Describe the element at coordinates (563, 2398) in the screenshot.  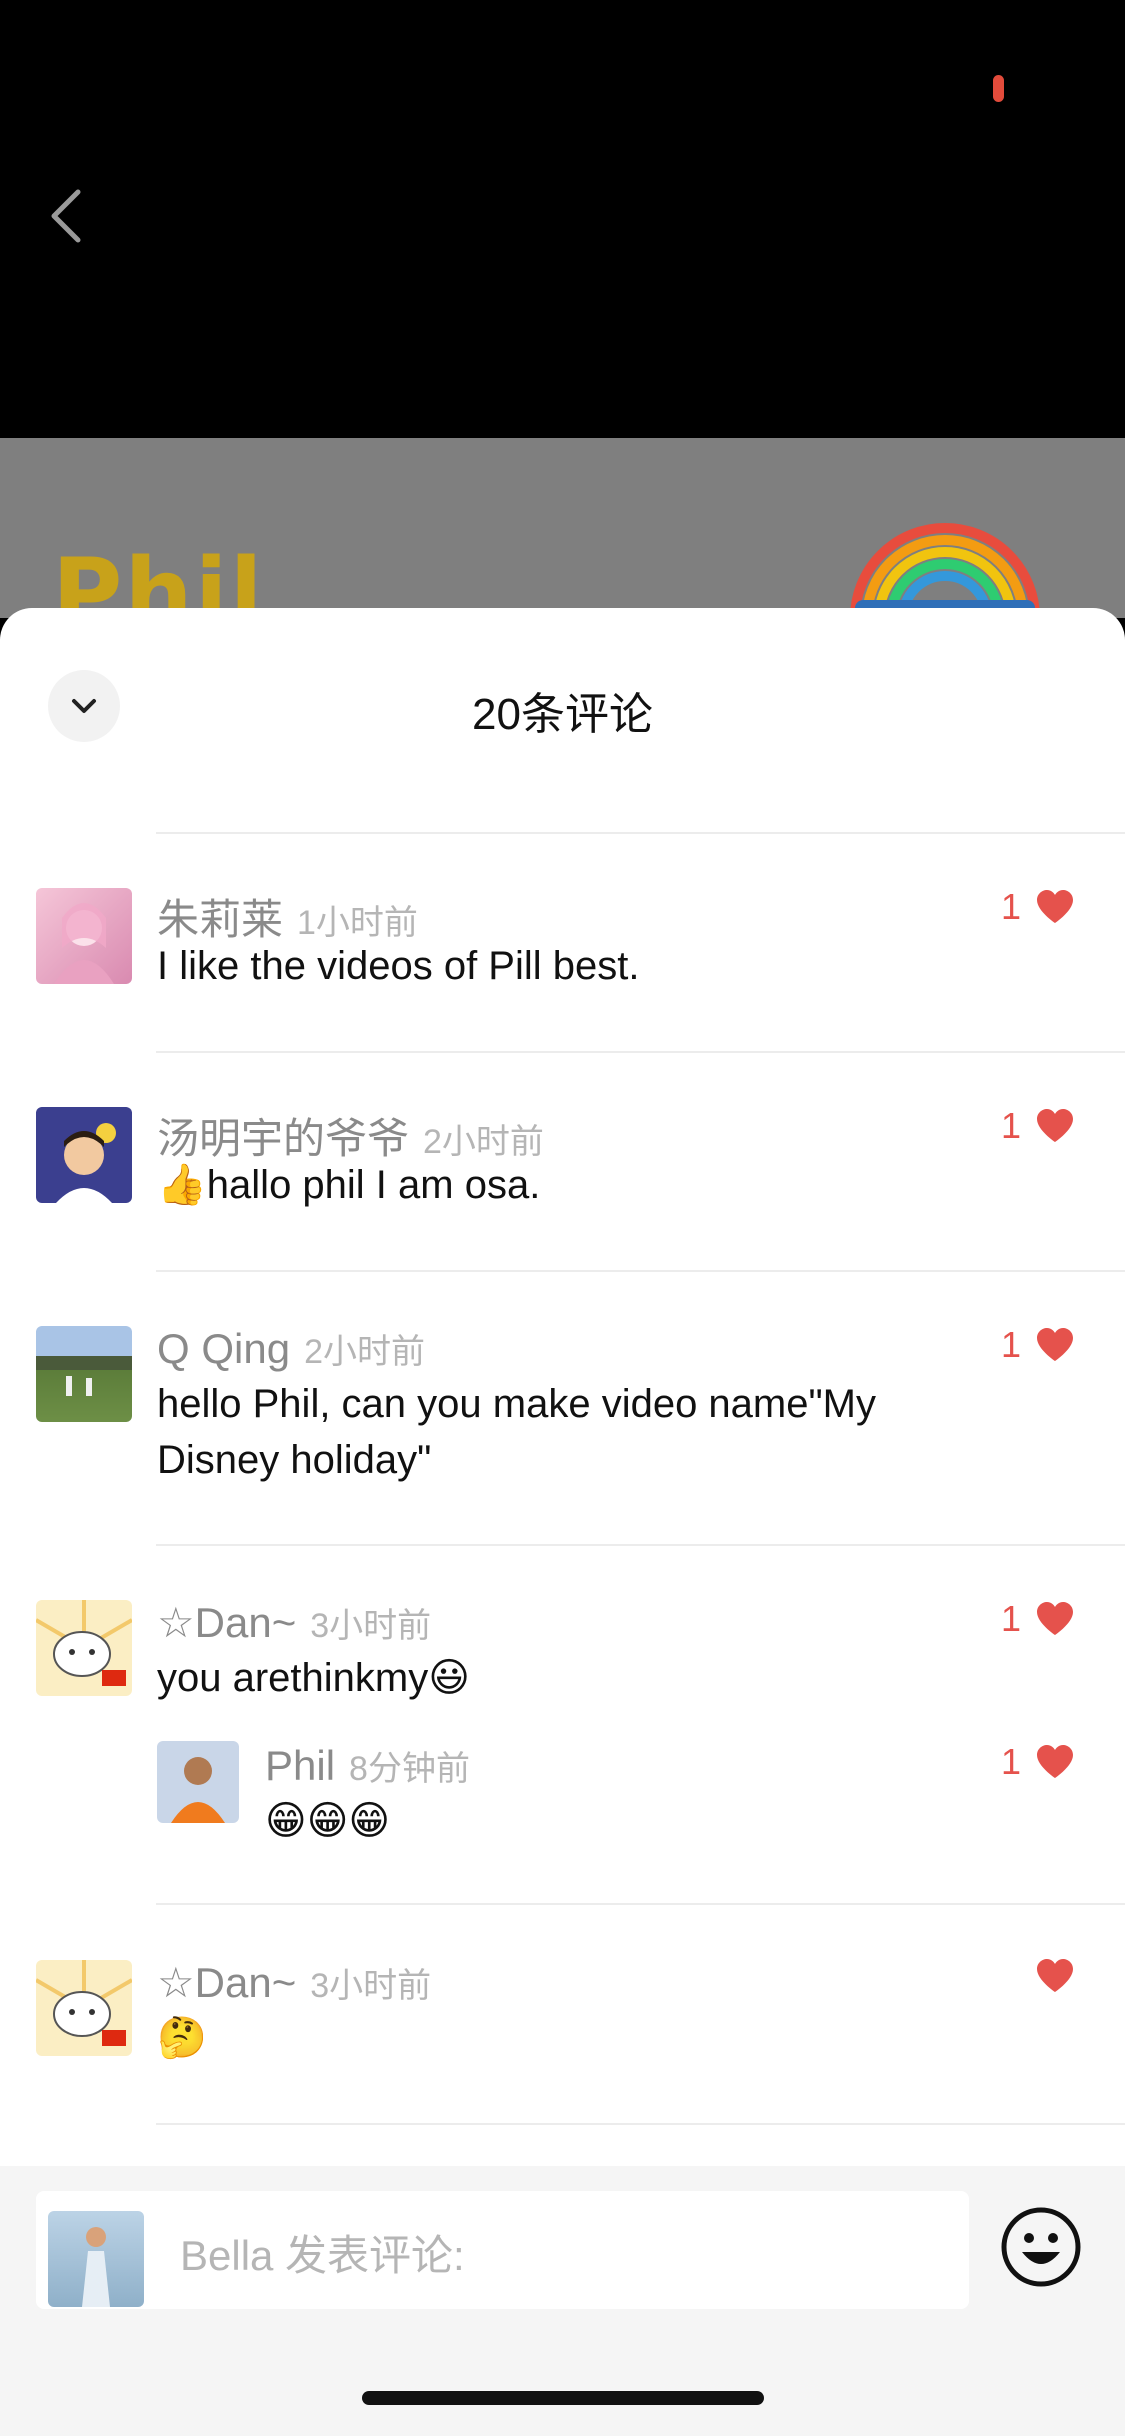
I see `home-indicator` at that location.